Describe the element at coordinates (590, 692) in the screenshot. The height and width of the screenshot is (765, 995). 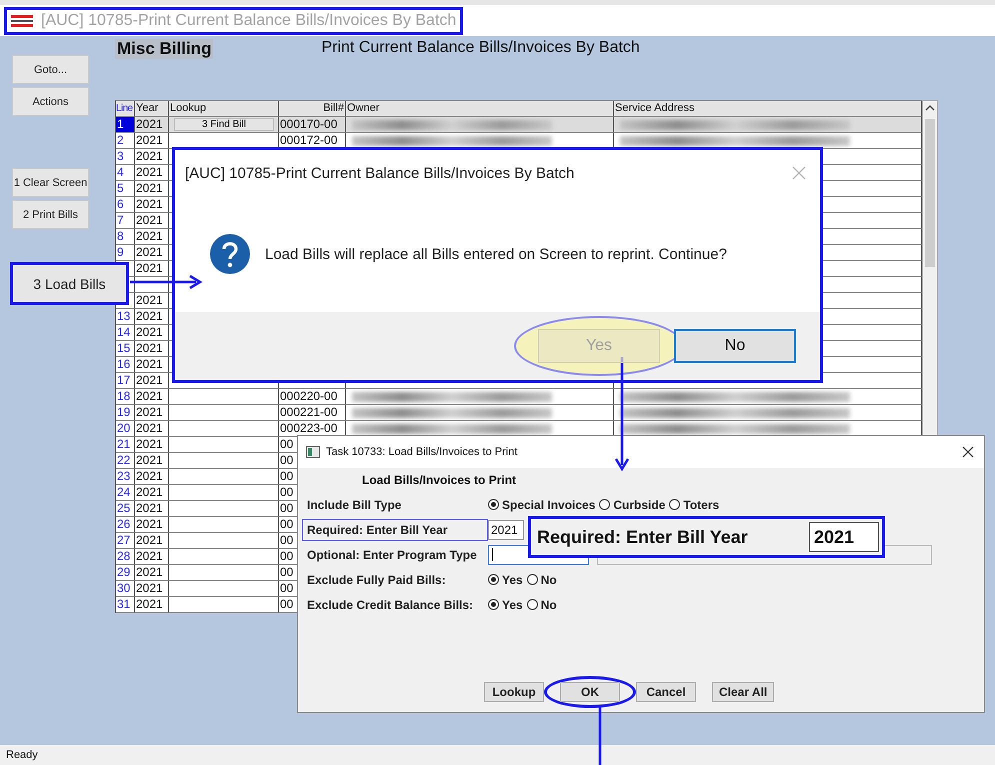
I see `dialog-button: OK` at that location.